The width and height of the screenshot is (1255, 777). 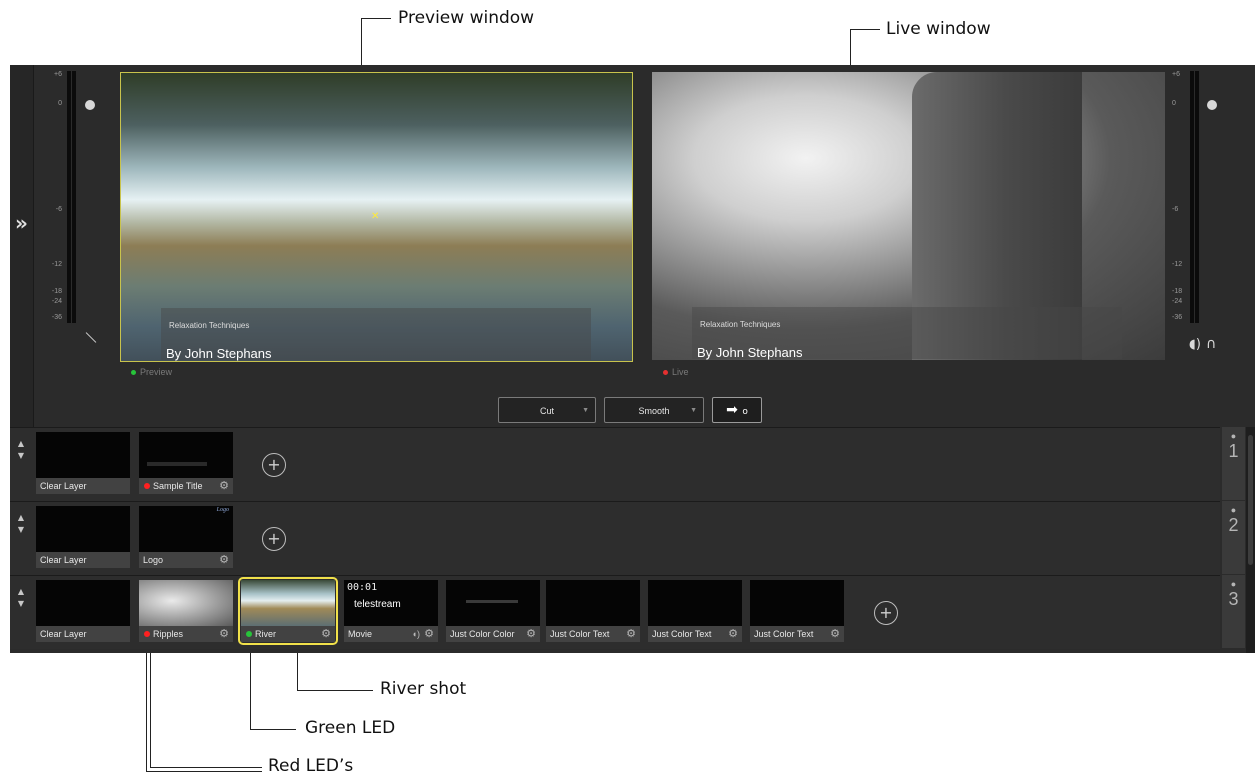 What do you see at coordinates (288, 634) in the screenshot?
I see `shot-label-bar: River ⚙` at bounding box center [288, 634].